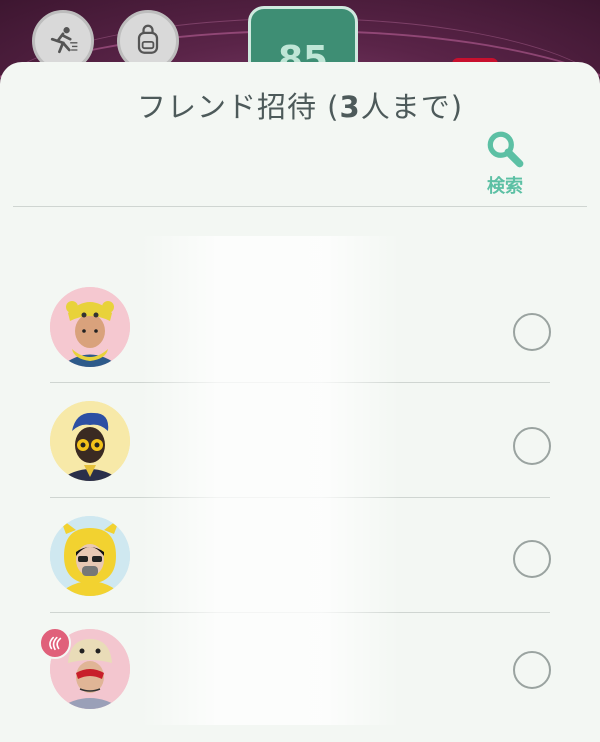  Describe the element at coordinates (148, 39) in the screenshot. I see `backpack-icon` at that location.